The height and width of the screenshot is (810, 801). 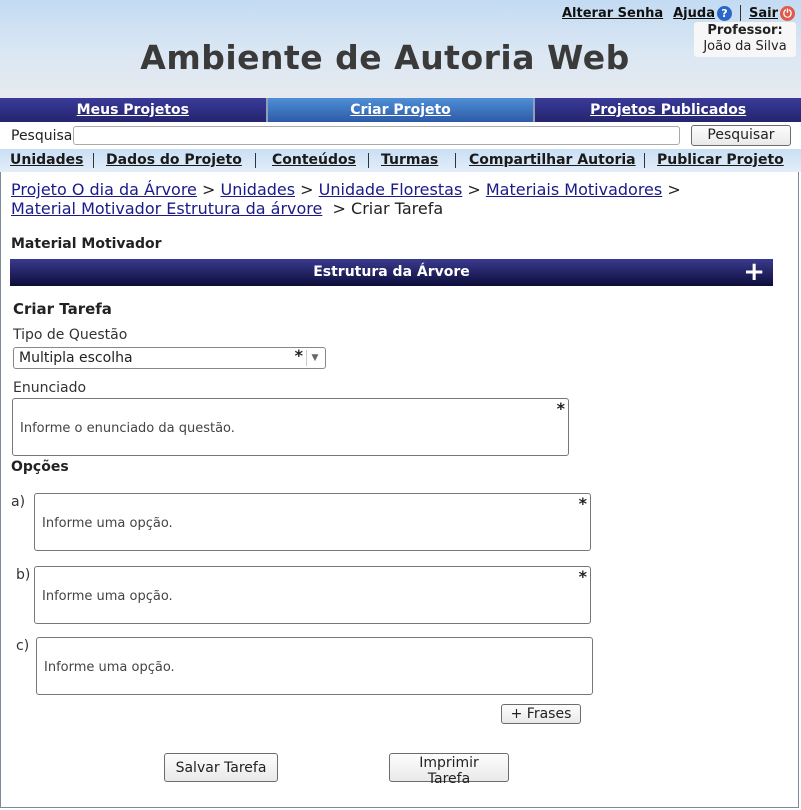 I want to click on print-task-button: Imprimir Tarefa, so click(x=449, y=770).